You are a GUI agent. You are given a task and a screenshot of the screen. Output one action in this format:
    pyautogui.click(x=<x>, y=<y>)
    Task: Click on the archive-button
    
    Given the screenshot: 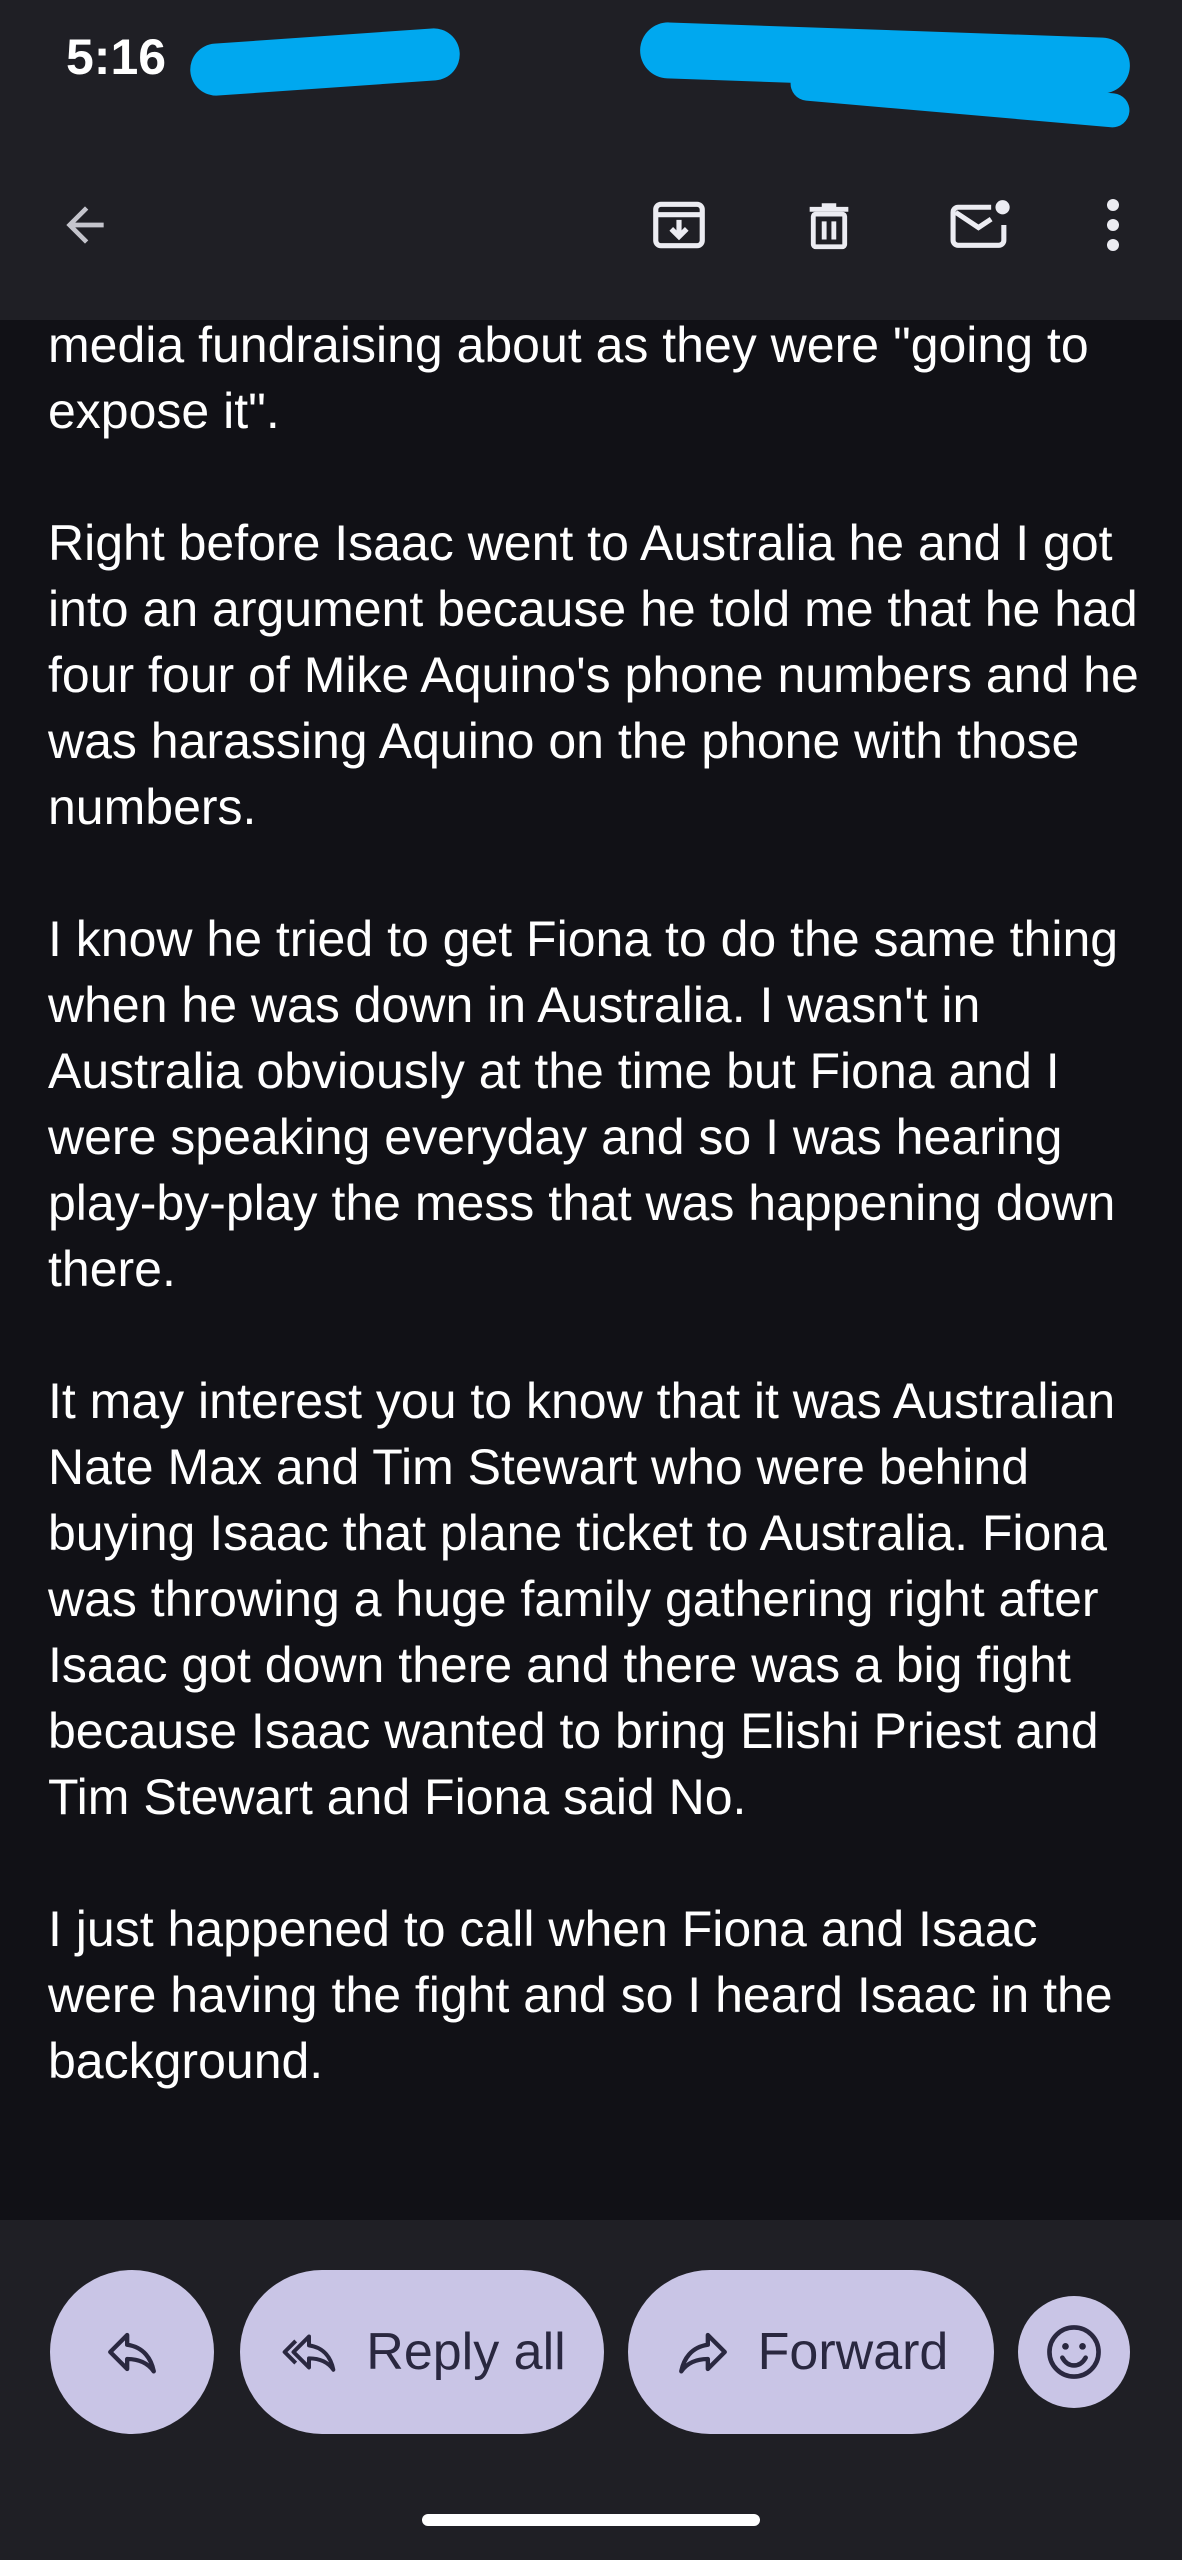 What is the action you would take?
    pyautogui.click(x=679, y=225)
    